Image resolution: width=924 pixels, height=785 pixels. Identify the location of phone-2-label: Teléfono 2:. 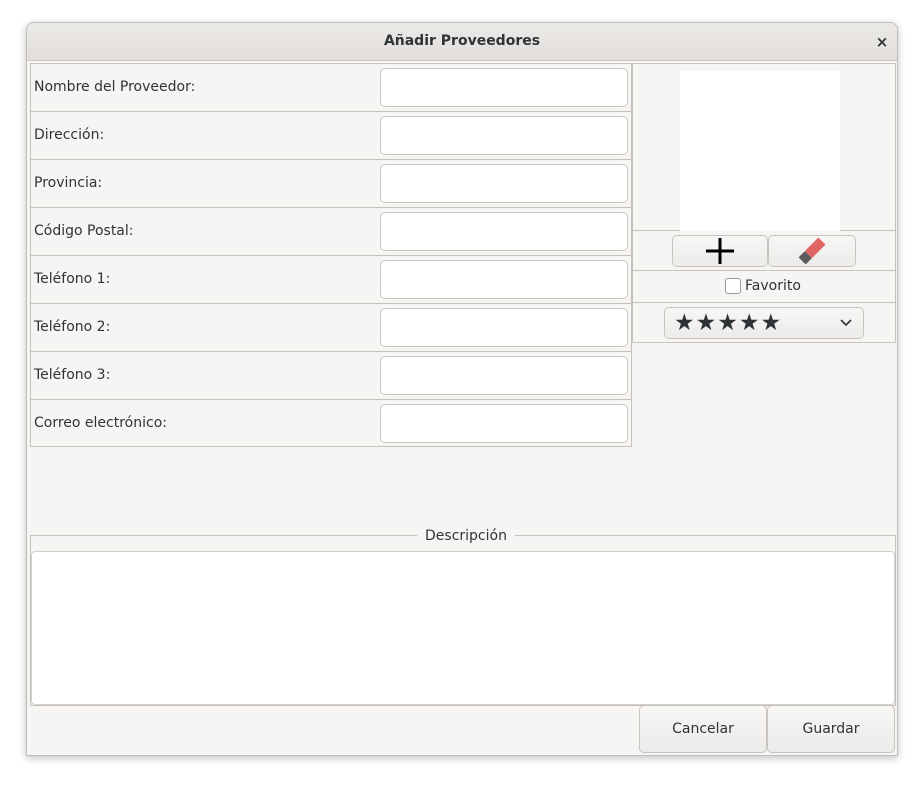
(72, 327).